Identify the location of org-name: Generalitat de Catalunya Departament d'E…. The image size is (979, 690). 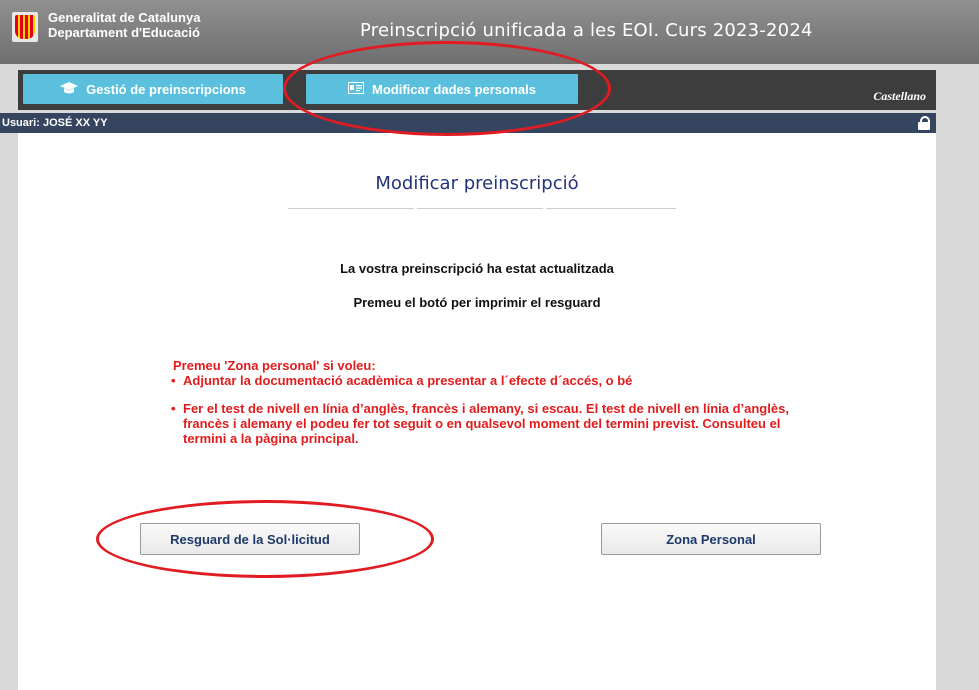
(124, 25).